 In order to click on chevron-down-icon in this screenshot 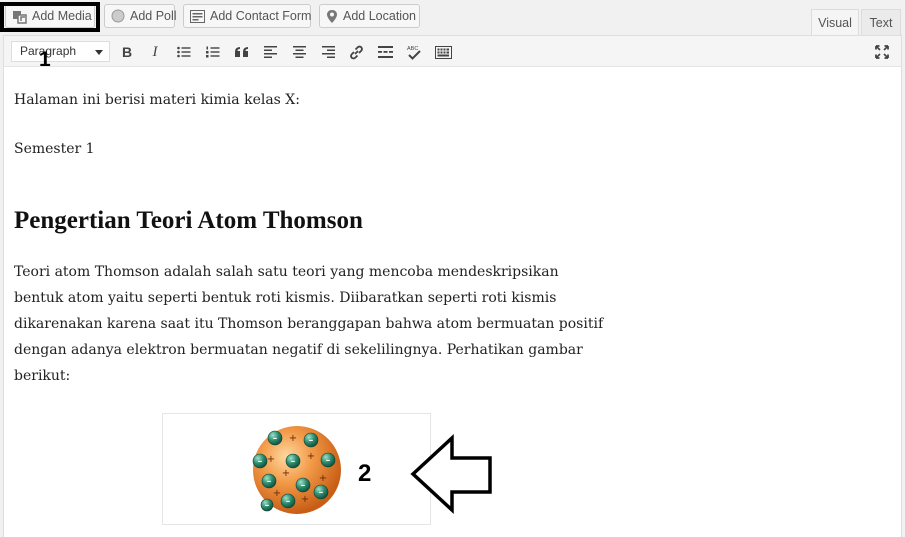, I will do `click(99, 52)`.